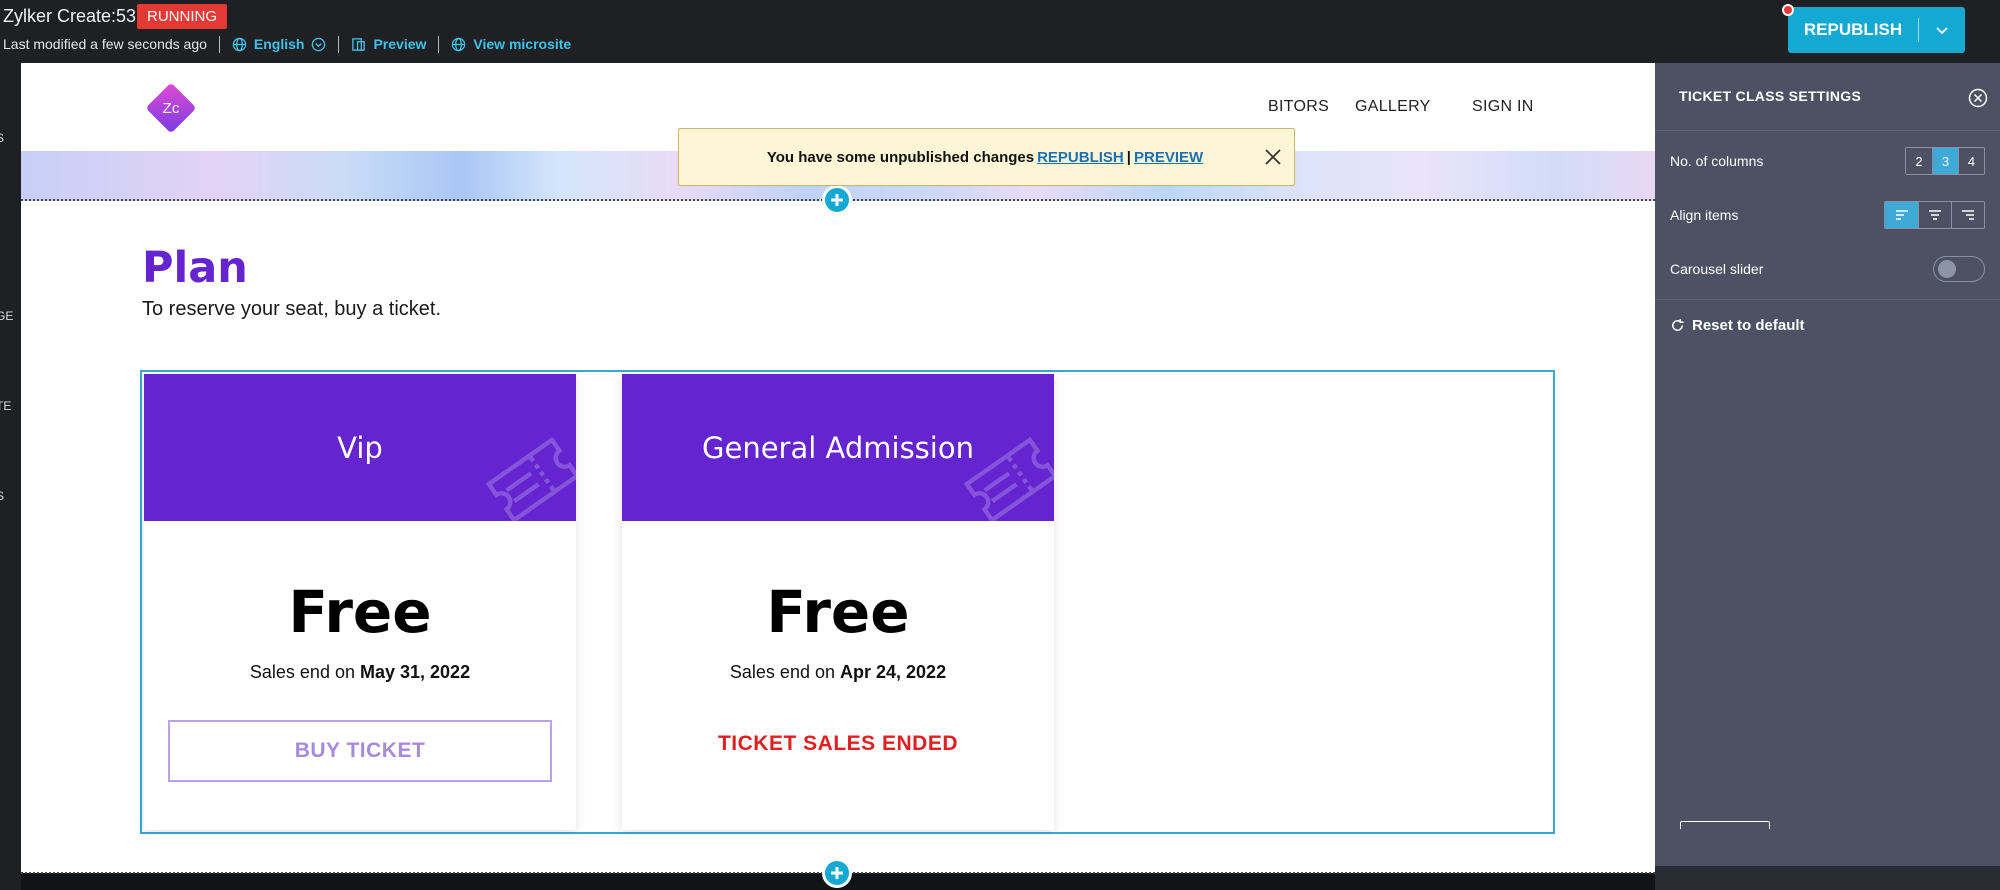  Describe the element at coordinates (1717, 161) in the screenshot. I see `columns-label: No. of columns` at that location.